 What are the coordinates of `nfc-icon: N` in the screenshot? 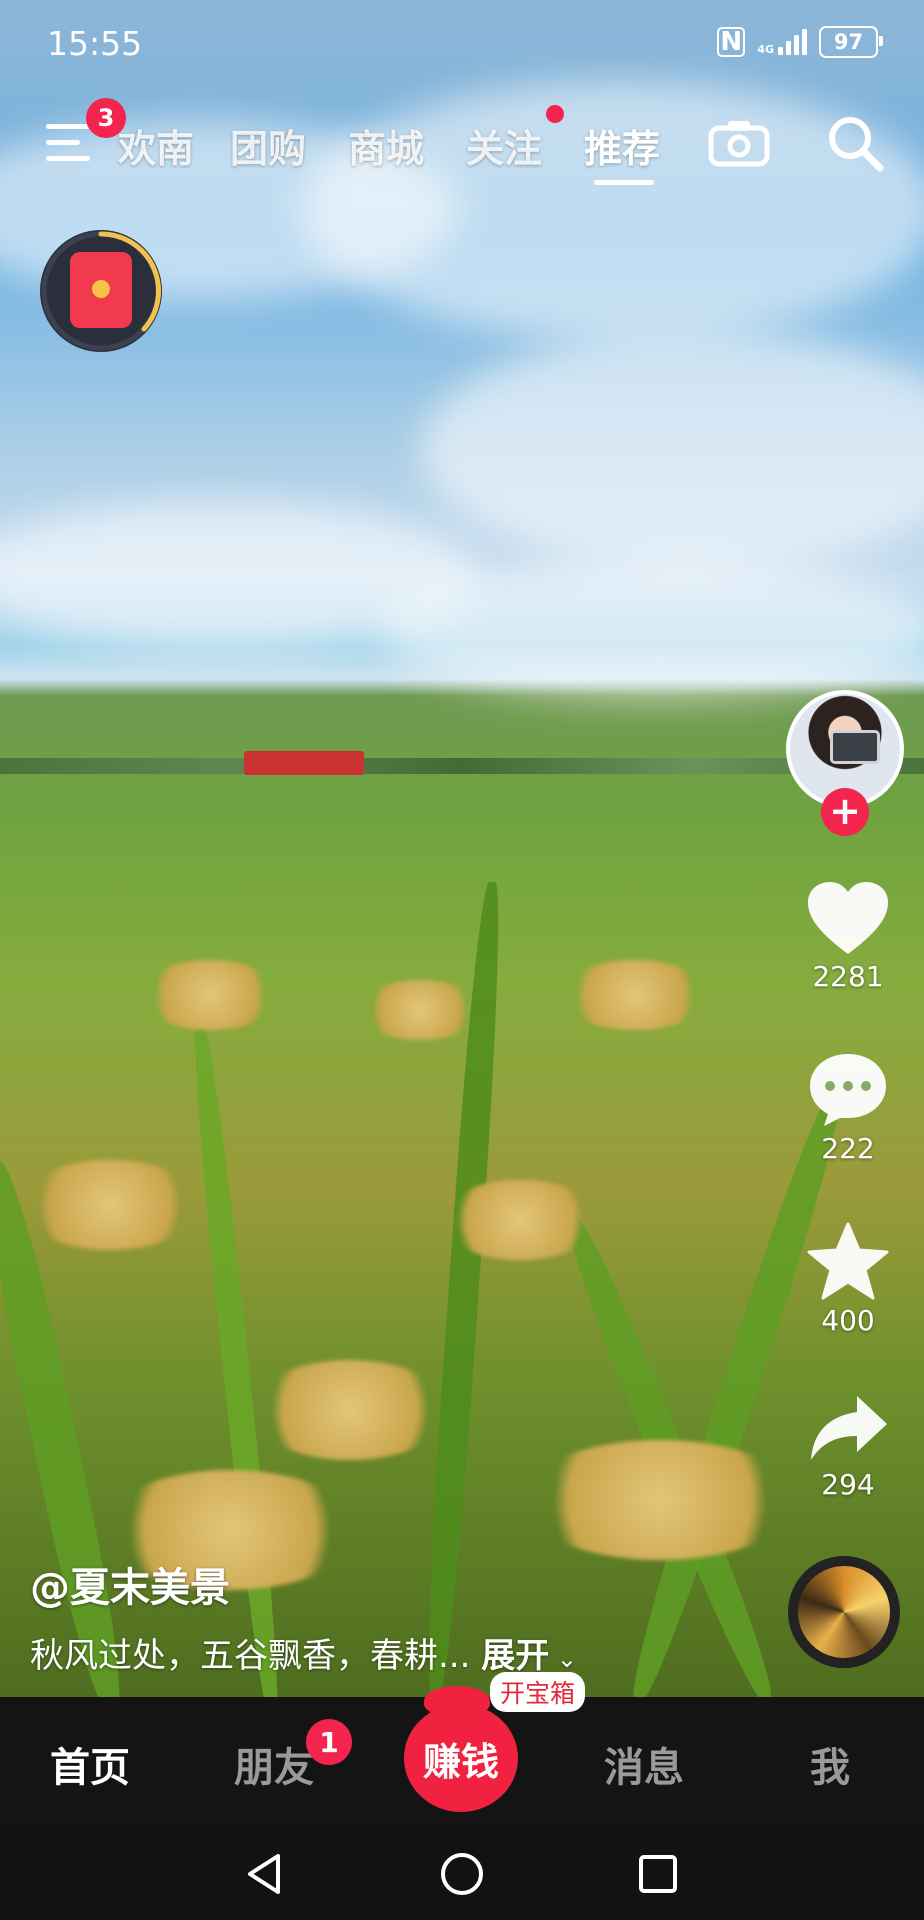 It's located at (731, 42).